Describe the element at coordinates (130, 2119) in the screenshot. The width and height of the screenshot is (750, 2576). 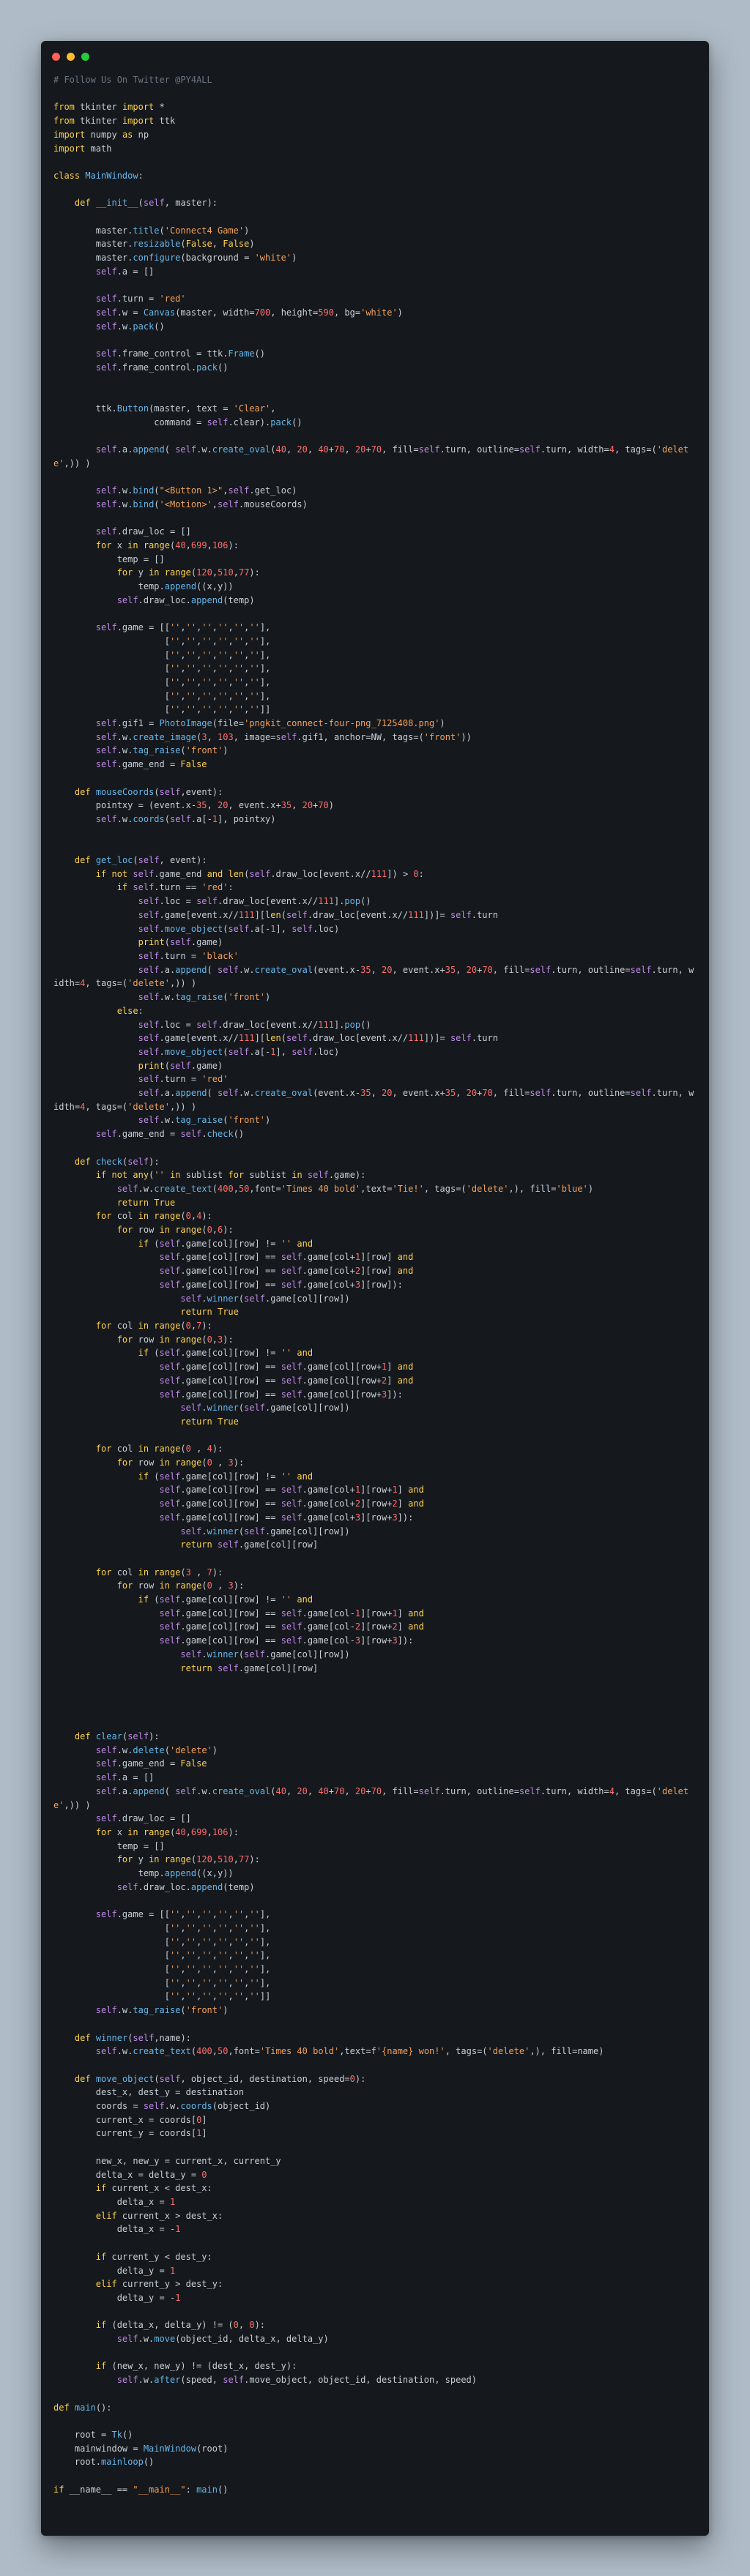
I see `code-line: current_x = coords[0]` at that location.